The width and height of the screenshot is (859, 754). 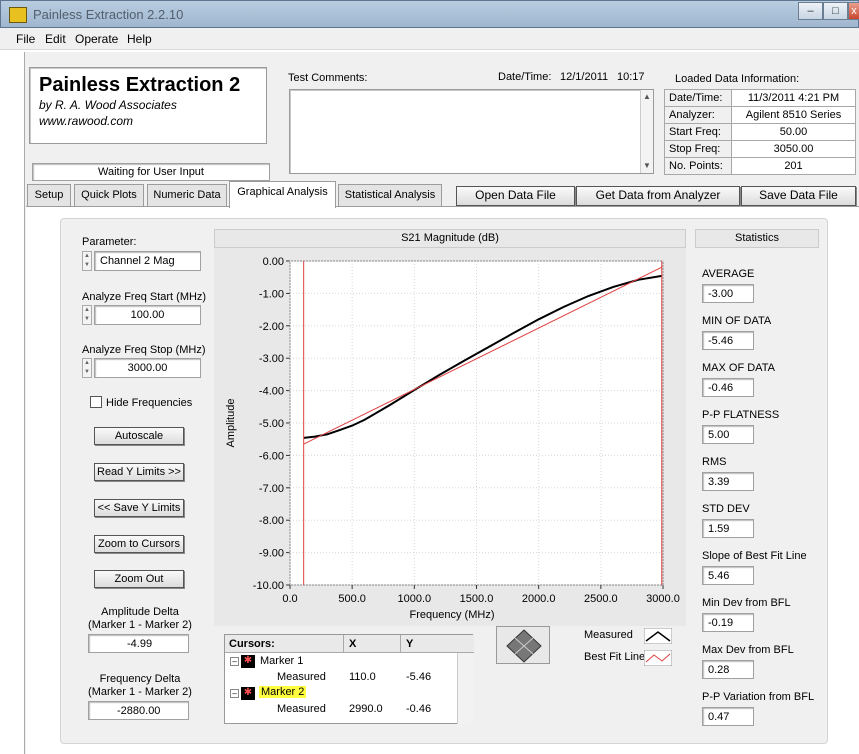 What do you see at coordinates (757, 238) in the screenshot?
I see `statistics-title: Statistics` at bounding box center [757, 238].